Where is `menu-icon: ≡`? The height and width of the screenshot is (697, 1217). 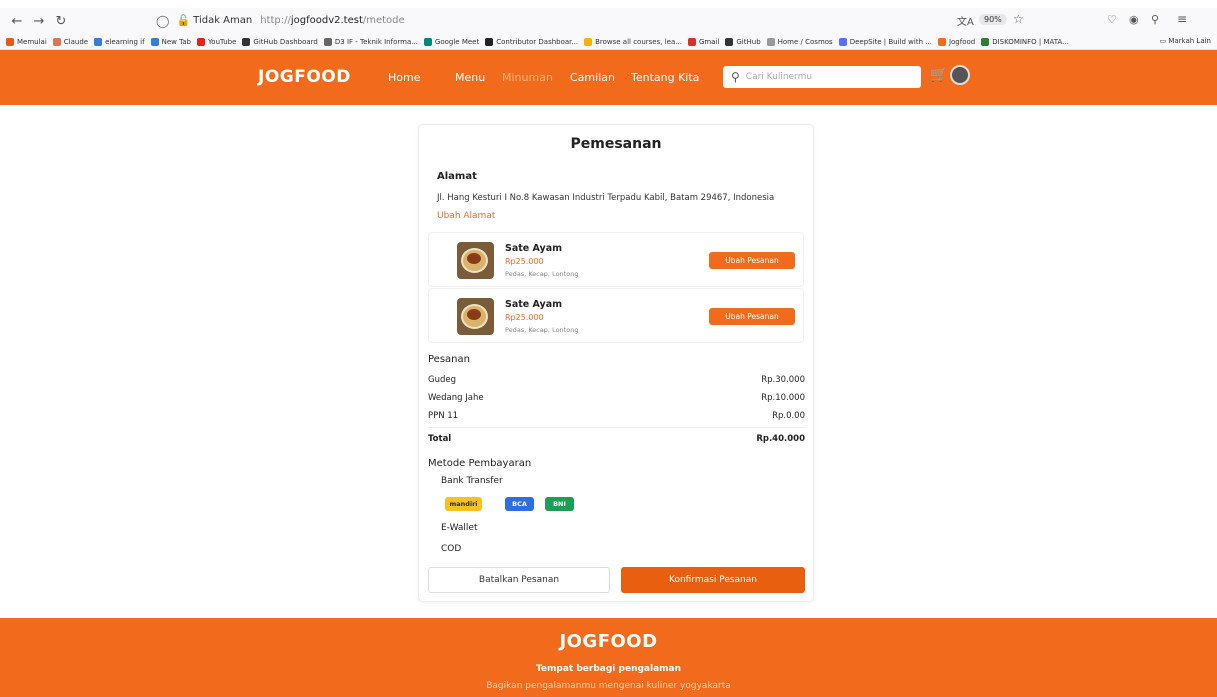
menu-icon: ≡ is located at coordinates (1182, 19).